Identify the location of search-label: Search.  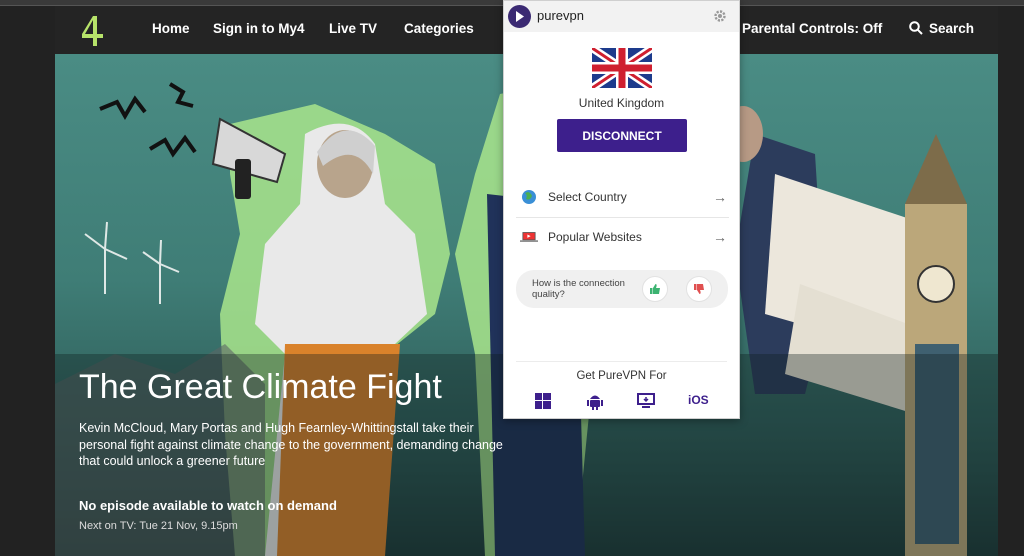
(952, 28).